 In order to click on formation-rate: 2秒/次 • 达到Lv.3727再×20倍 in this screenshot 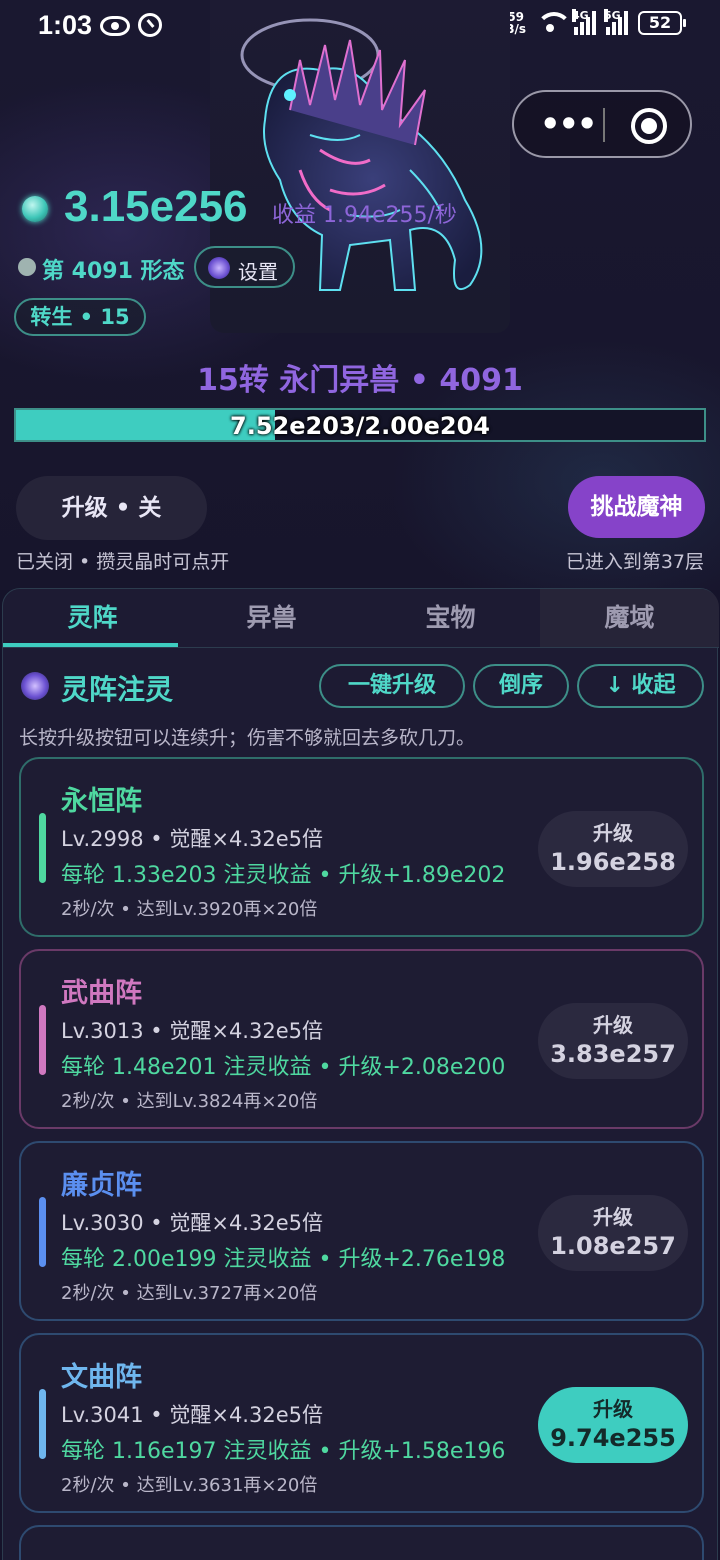, I will do `click(189, 1293)`.